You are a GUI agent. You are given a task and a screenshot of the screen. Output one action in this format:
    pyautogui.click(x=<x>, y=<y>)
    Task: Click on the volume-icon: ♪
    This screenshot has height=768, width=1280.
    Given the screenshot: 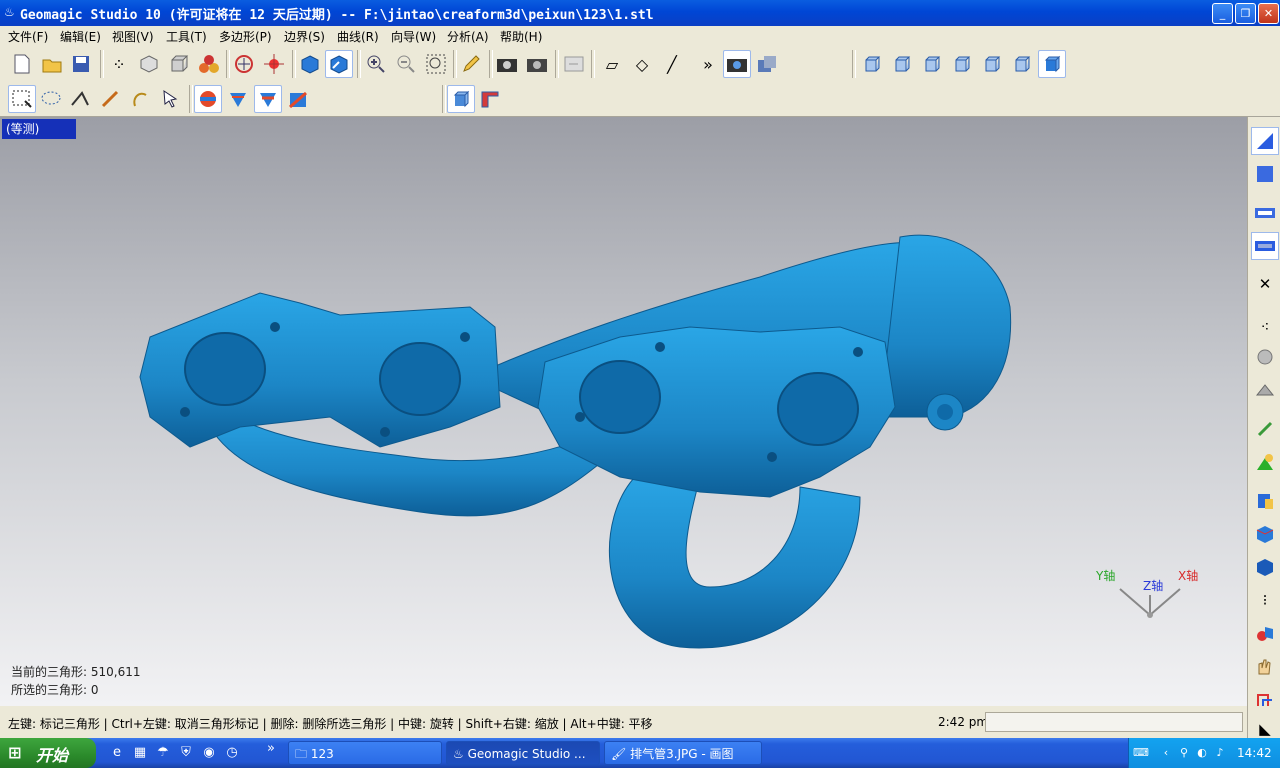 What is the action you would take?
    pyautogui.click(x=1220, y=753)
    